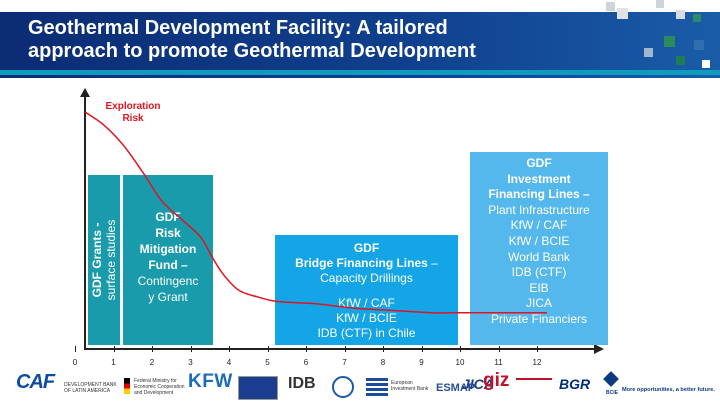 This screenshot has height=405, width=720. What do you see at coordinates (210, 381) in the screenshot?
I see `kfw-logo: KFW` at bounding box center [210, 381].